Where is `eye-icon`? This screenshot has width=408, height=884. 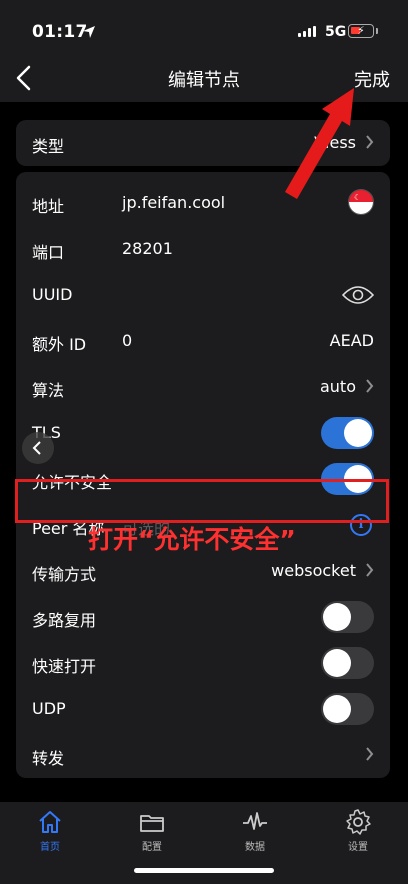
eye-icon is located at coordinates (358, 295).